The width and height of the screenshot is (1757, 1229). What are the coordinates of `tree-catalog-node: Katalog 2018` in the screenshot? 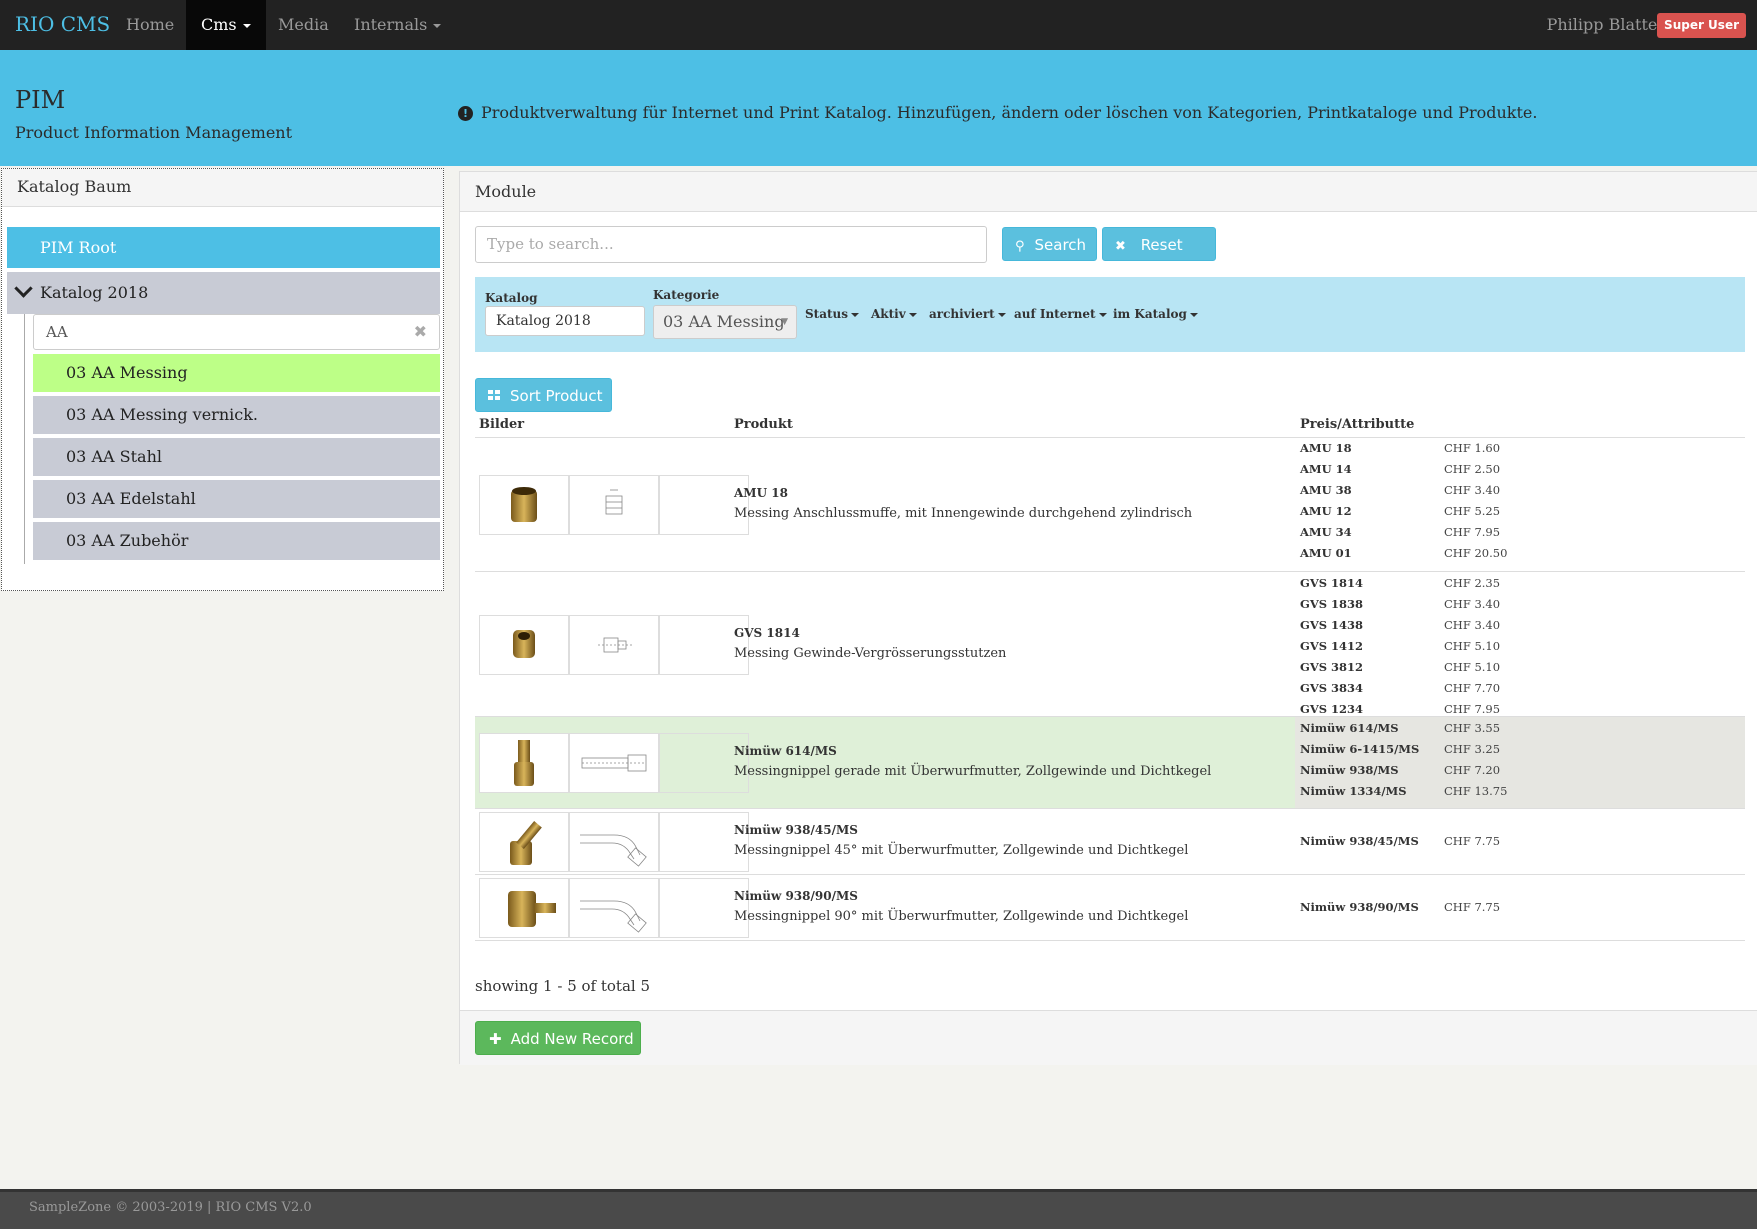 It's located at (223, 293).